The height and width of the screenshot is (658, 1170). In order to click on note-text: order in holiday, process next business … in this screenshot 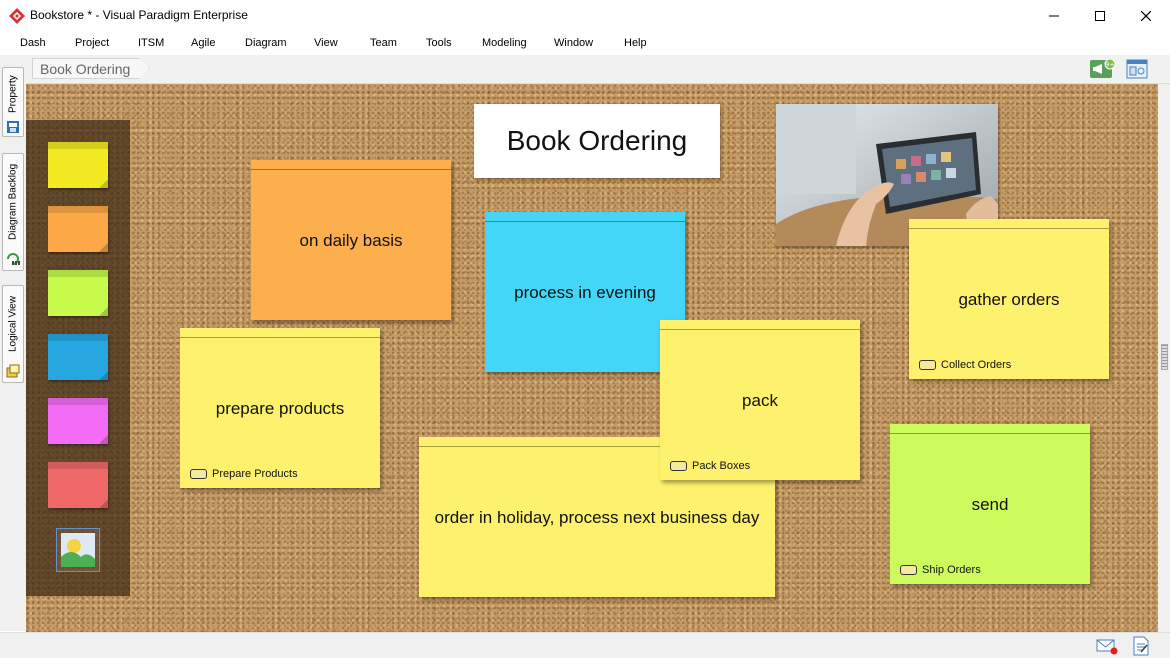, I will do `click(597, 517)`.